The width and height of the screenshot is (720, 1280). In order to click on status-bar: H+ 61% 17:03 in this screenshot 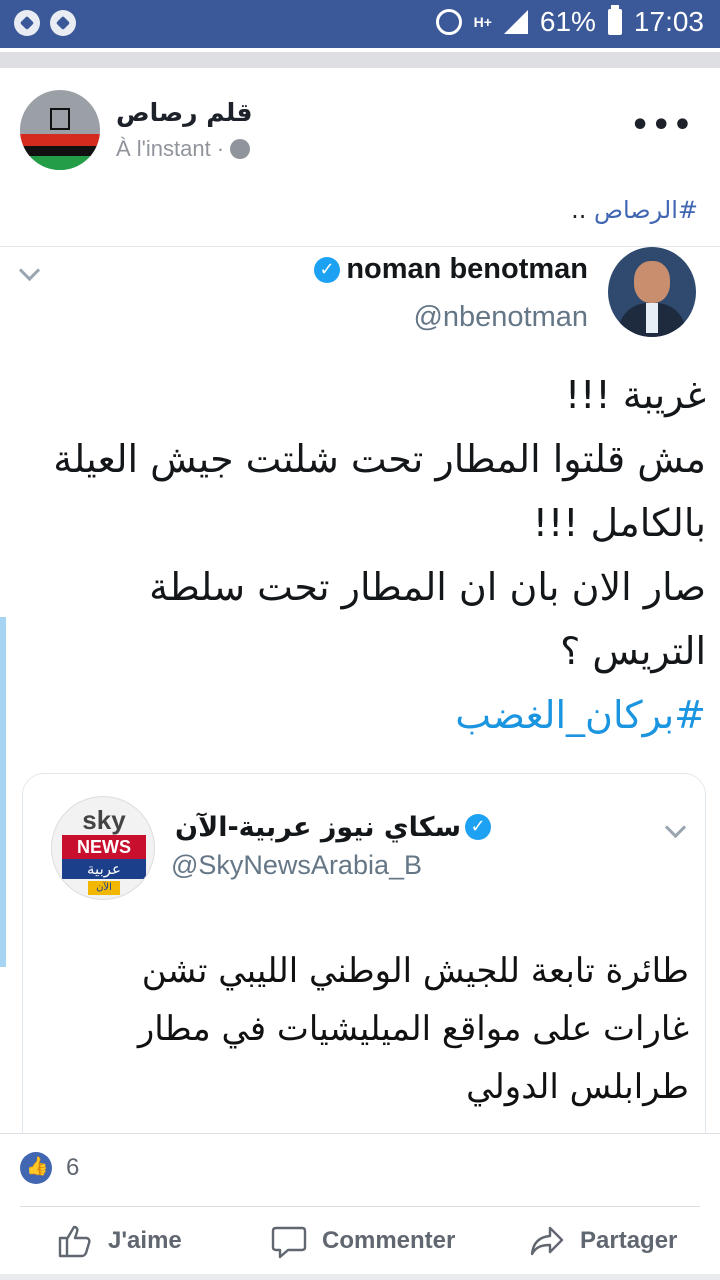, I will do `click(360, 24)`.